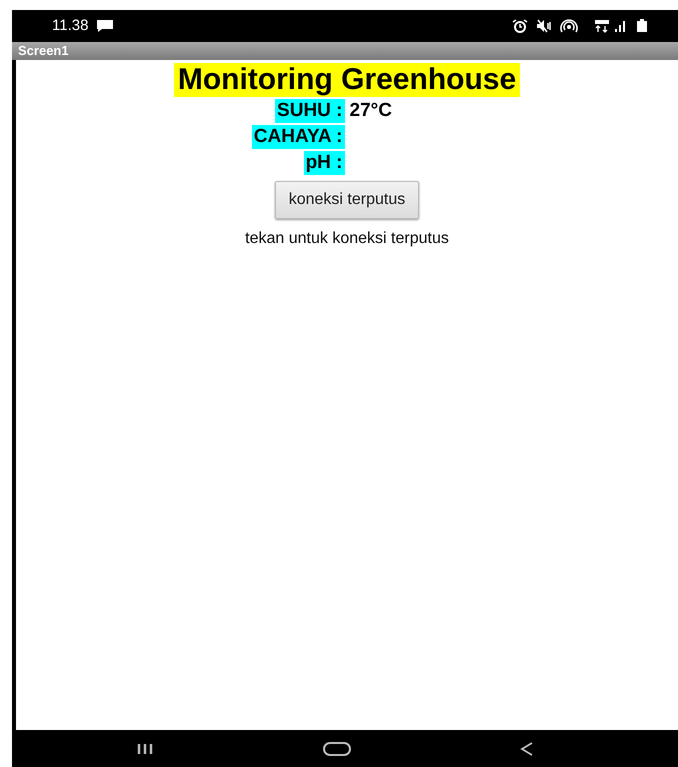  Describe the element at coordinates (371, 111) in the screenshot. I see `reading-value: 27°C` at that location.